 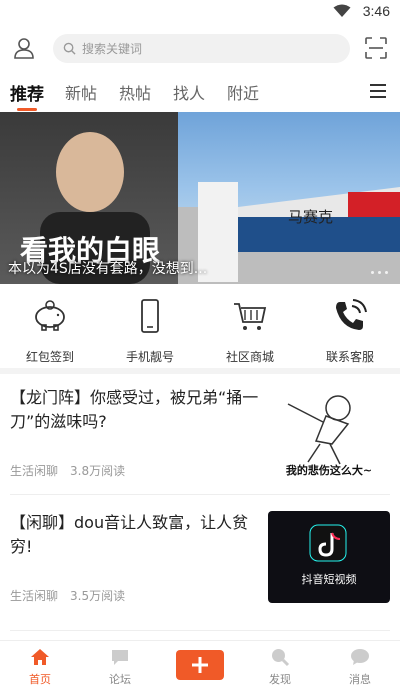 What do you see at coordinates (250, 316) in the screenshot?
I see `cart-icon` at bounding box center [250, 316].